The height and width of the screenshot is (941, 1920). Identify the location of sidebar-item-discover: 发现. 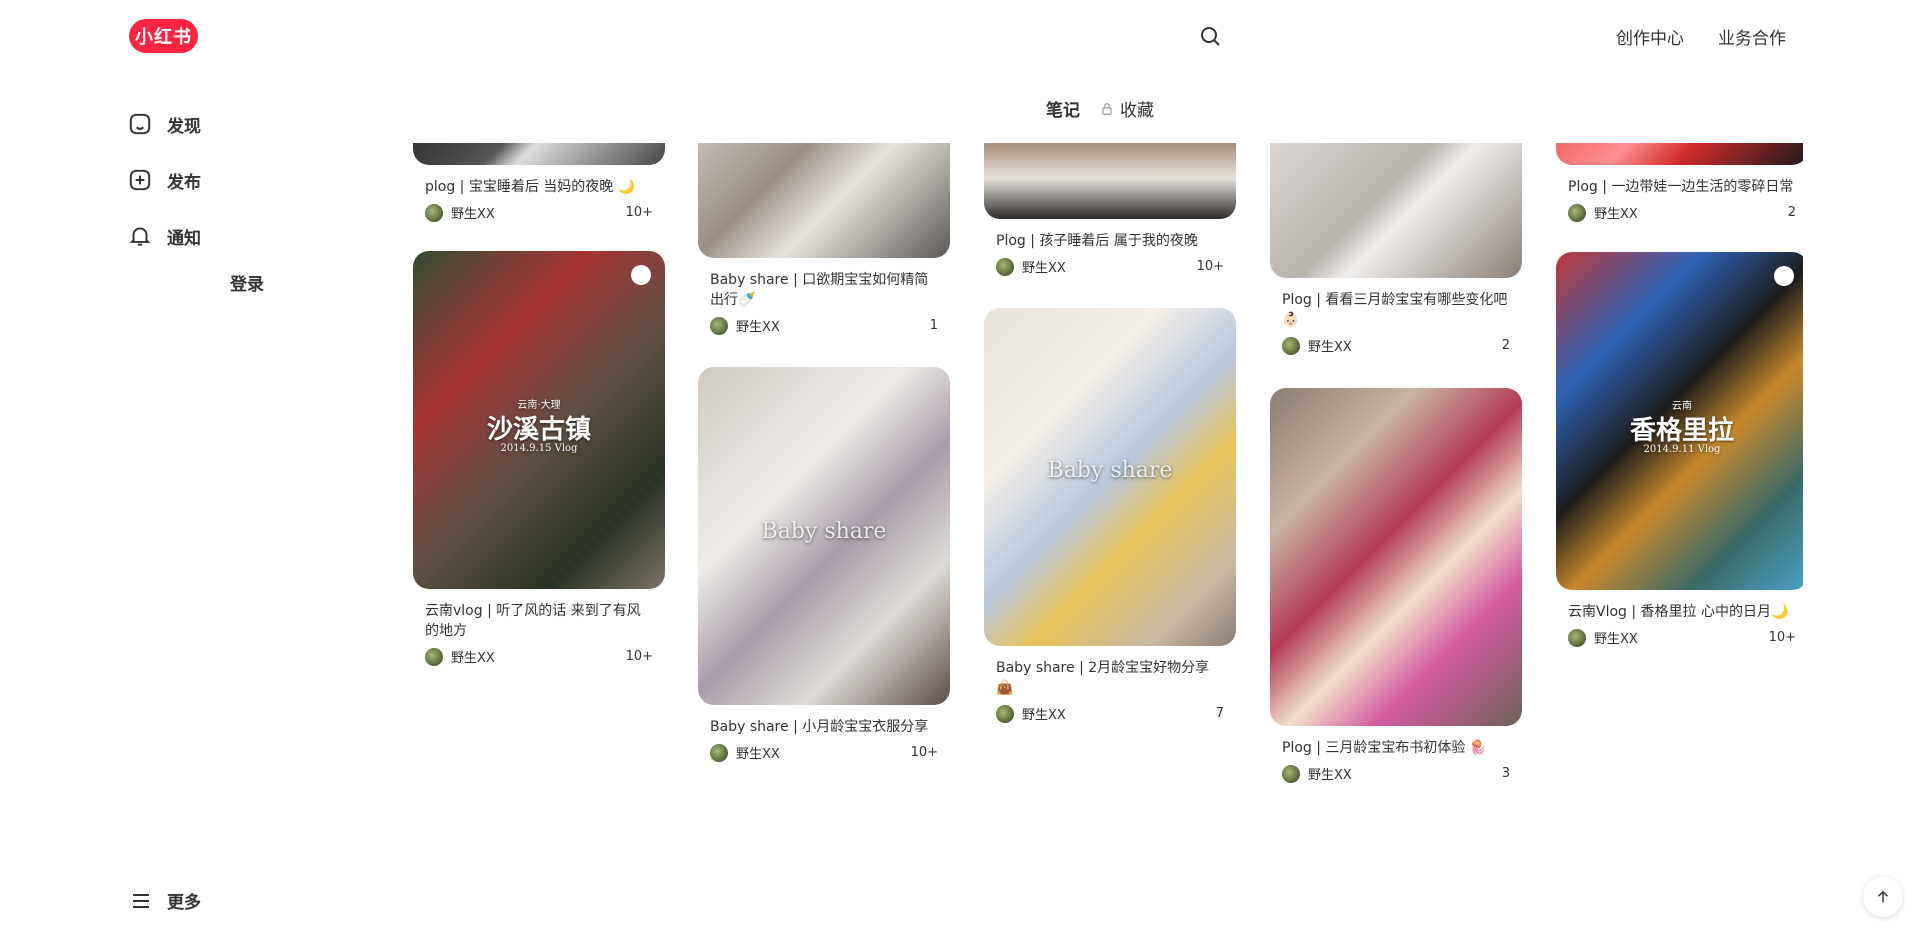
(252, 124).